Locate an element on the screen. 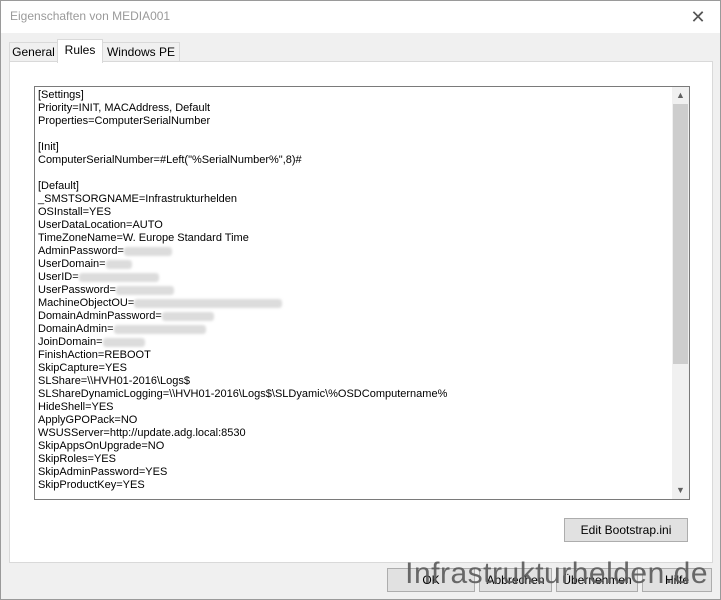 This screenshot has width=721, height=600. rules-line: FinishAction=REBOOT is located at coordinates (354, 355).